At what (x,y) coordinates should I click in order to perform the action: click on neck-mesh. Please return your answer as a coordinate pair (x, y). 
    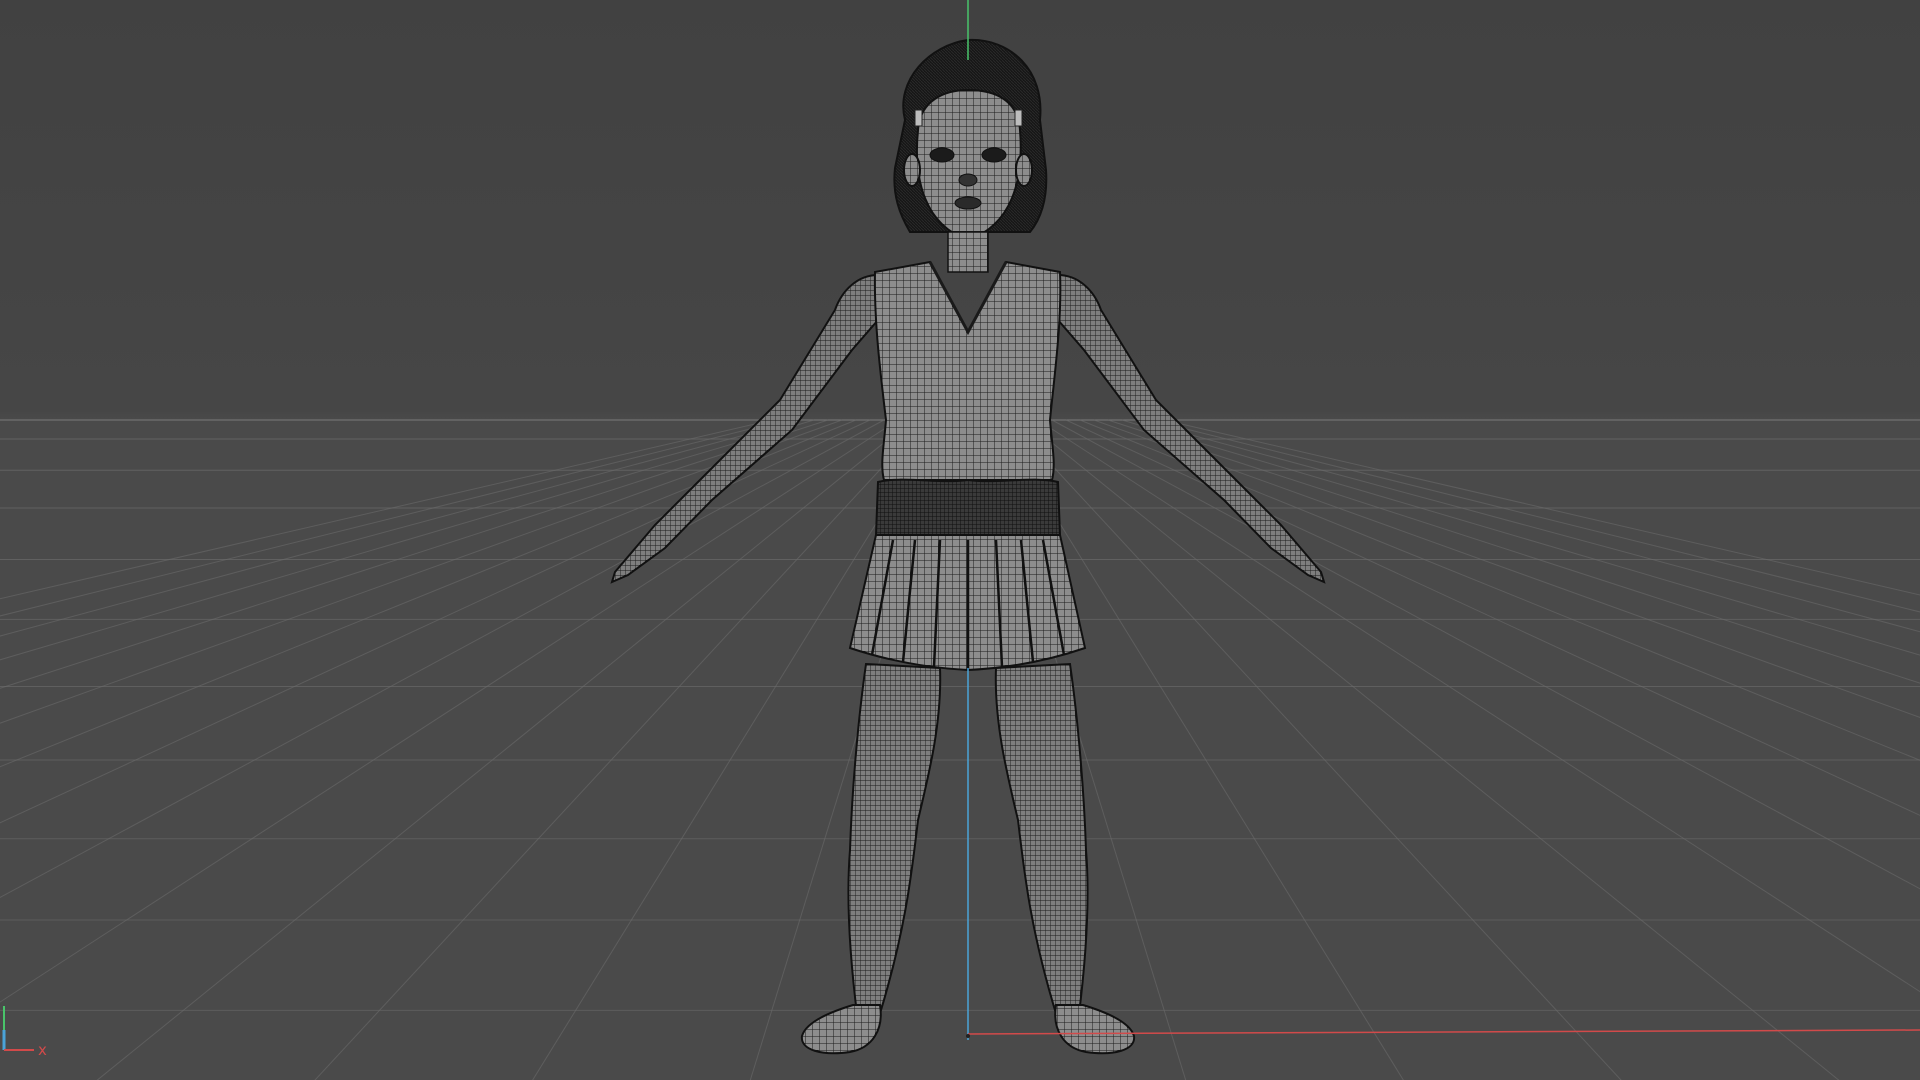
    Looking at the image, I should click on (968, 252).